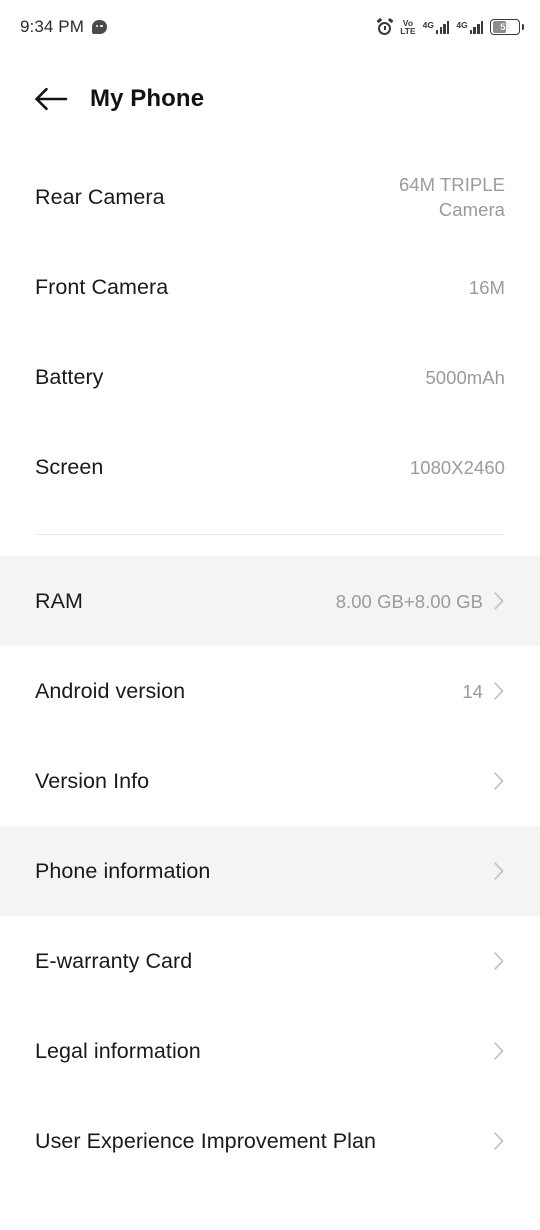  I want to click on list-item-label: E-warranty Card, so click(114, 961).